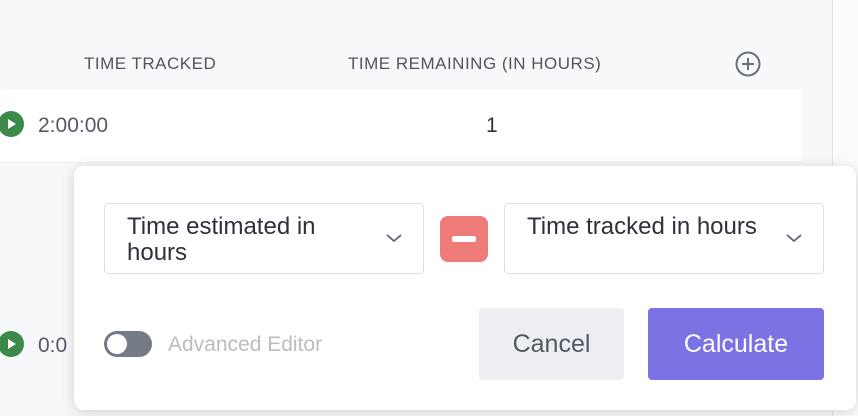 Image resolution: width=858 pixels, height=416 pixels. Describe the element at coordinates (53, 345) in the screenshot. I see `time-tracked-cell: 0:0` at that location.